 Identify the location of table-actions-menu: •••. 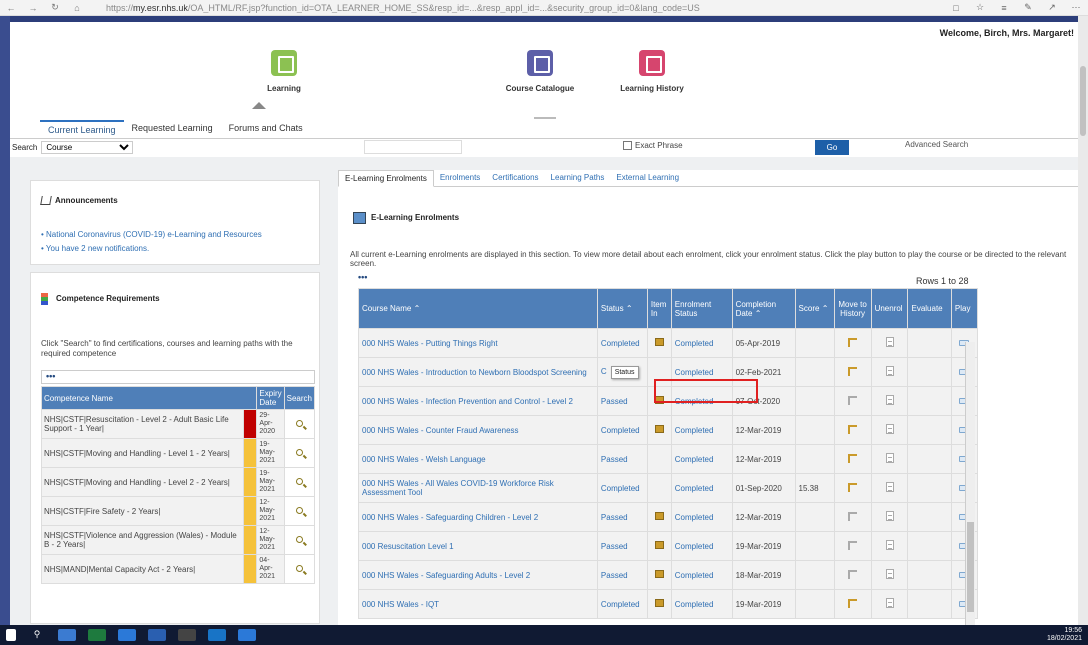
(362, 277).